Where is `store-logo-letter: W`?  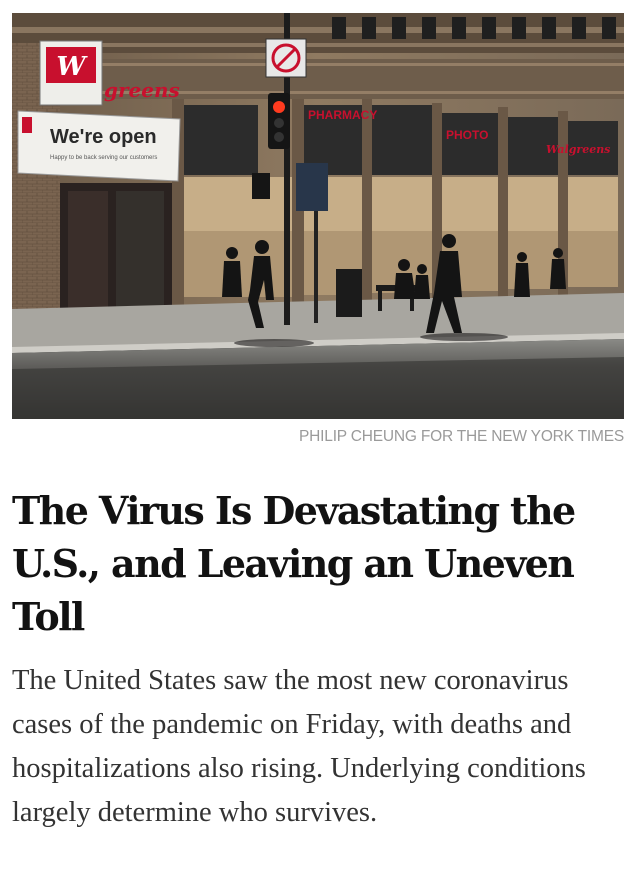
store-logo-letter: W is located at coordinates (72, 67).